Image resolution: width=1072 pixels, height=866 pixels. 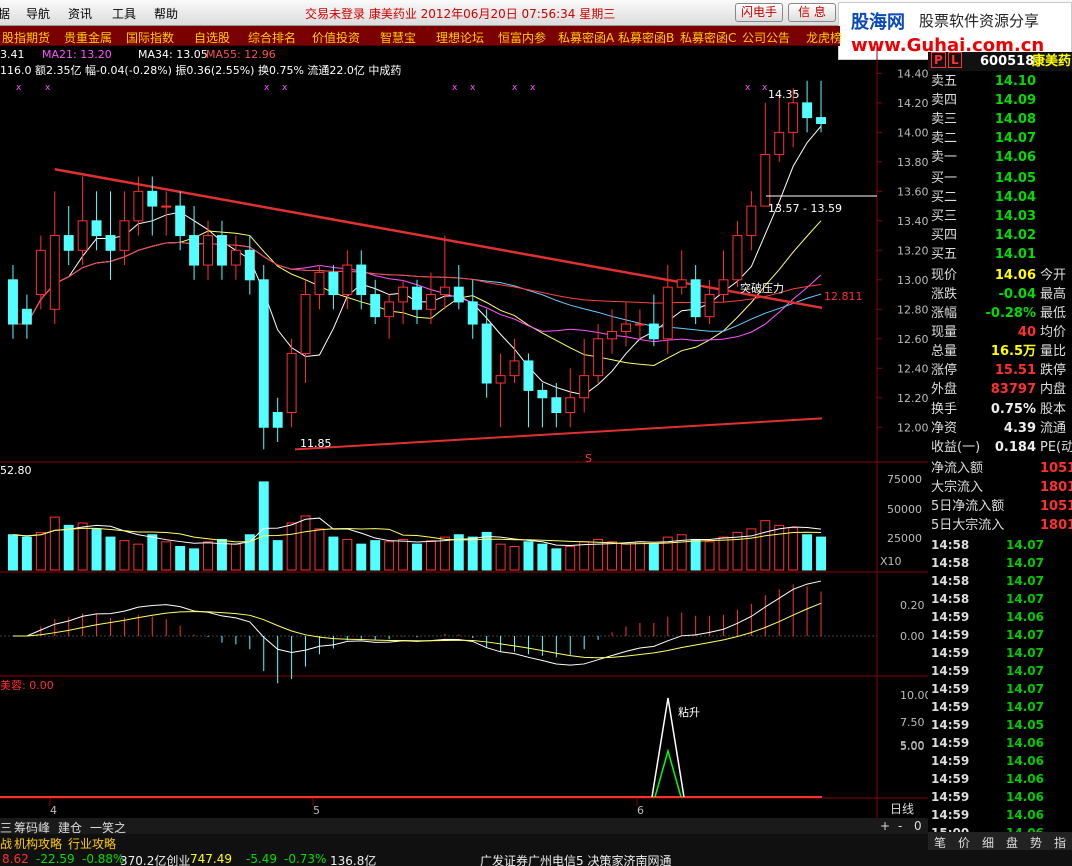 What do you see at coordinates (5, 13) in the screenshot?
I see `menu-data: 据` at bounding box center [5, 13].